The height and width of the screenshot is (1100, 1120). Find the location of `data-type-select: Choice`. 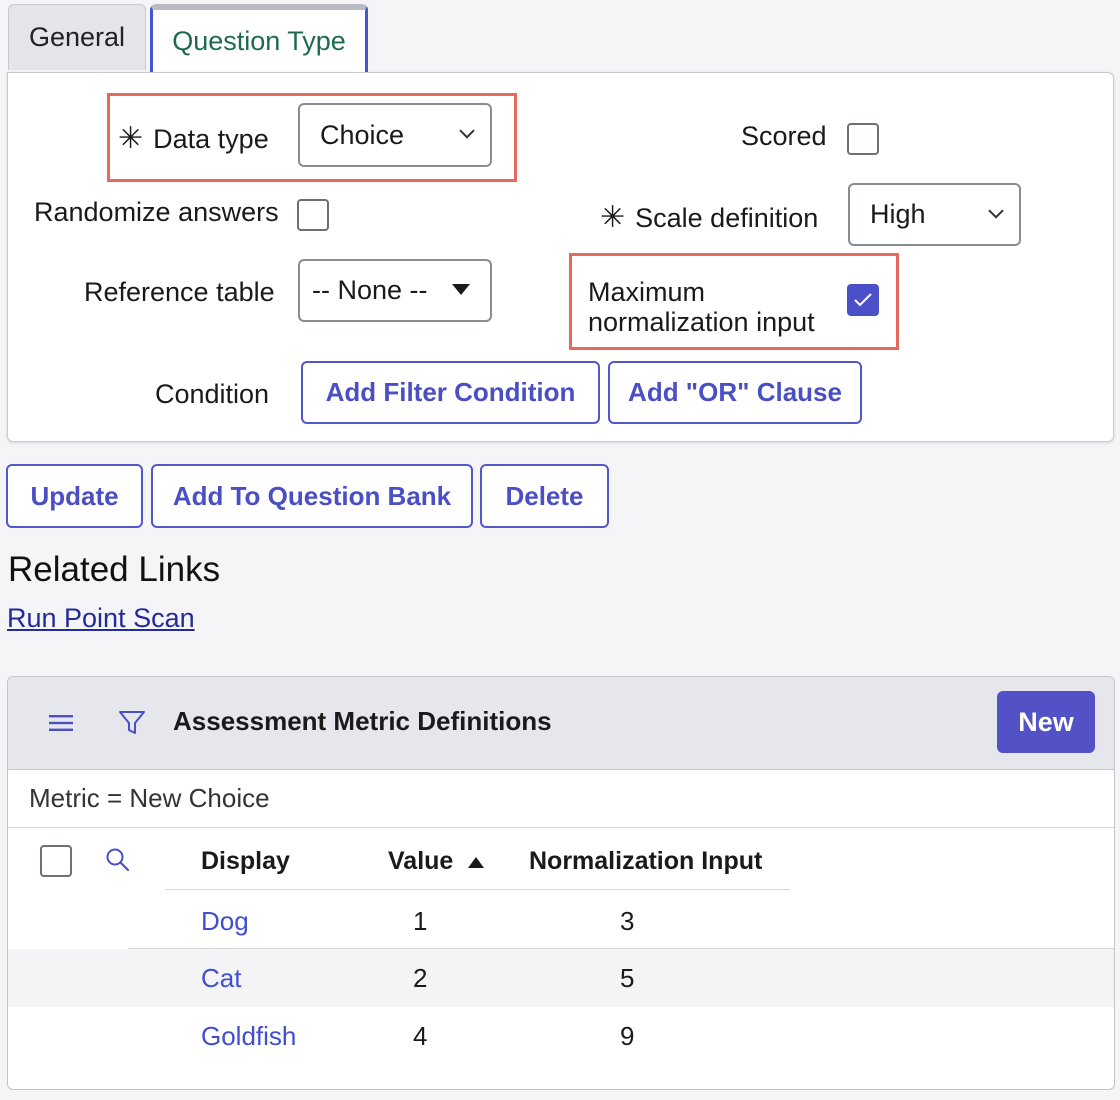

data-type-select: Choice is located at coordinates (395, 135).